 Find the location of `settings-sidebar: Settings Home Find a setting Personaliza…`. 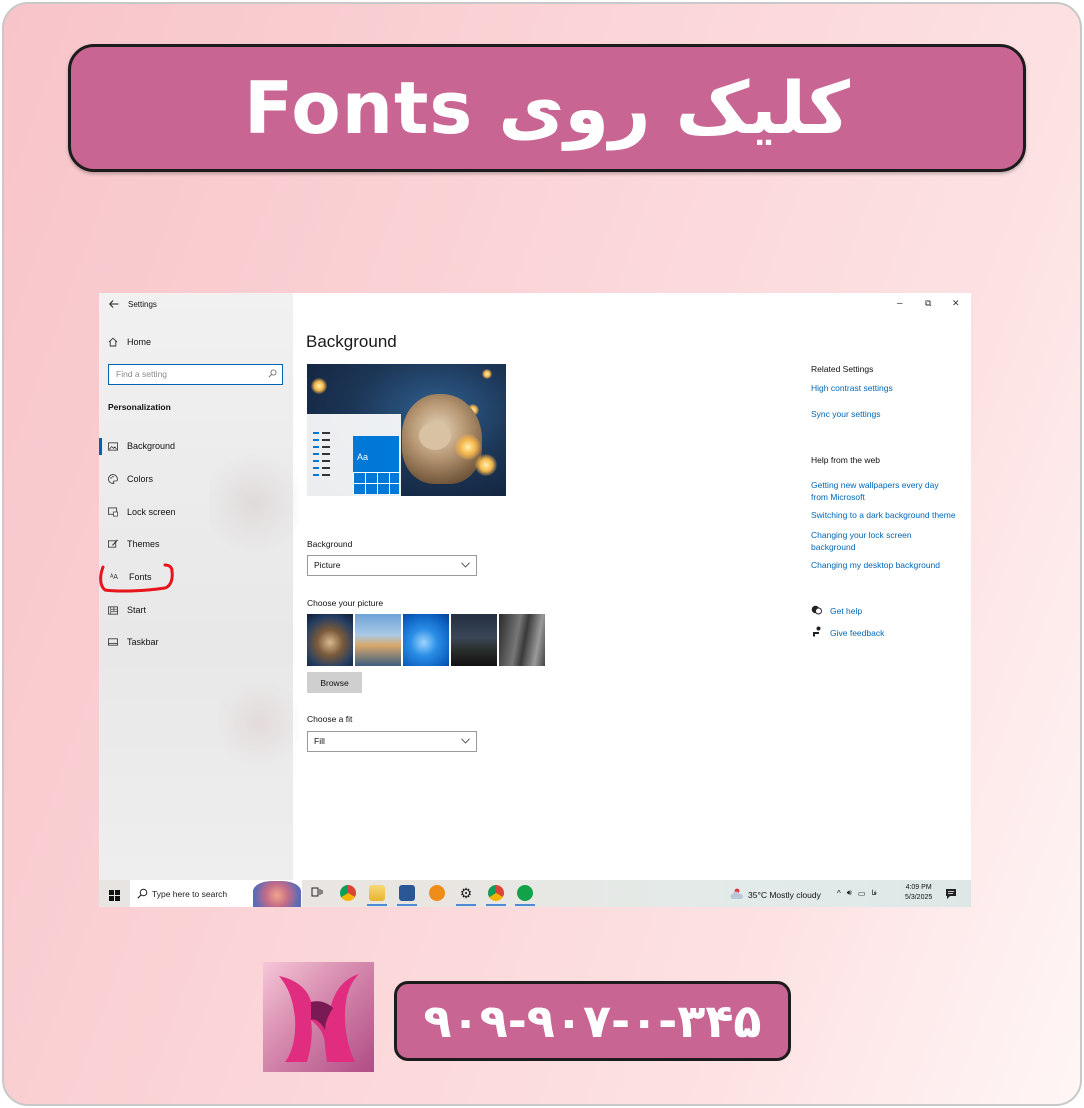

settings-sidebar: Settings Home Find a setting Personaliza… is located at coordinates (199, 586).